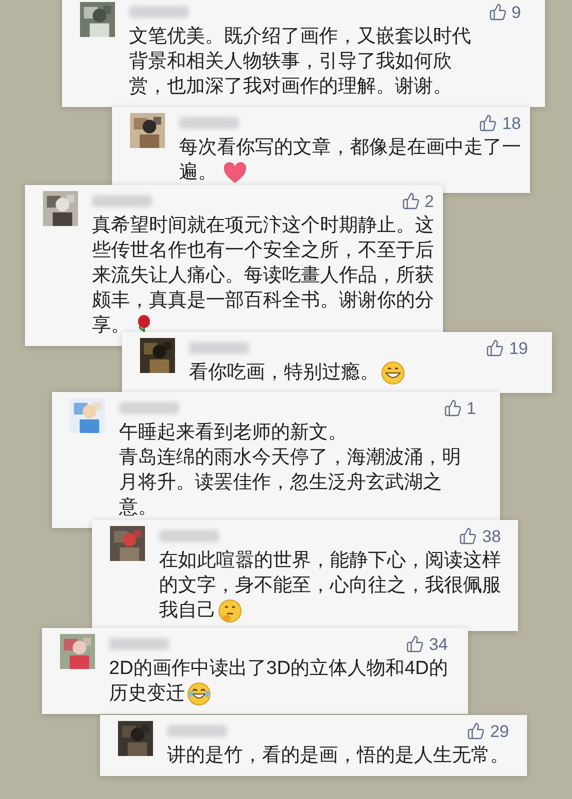  What do you see at coordinates (198, 173) in the screenshot?
I see `comment-line: 遍。` at bounding box center [198, 173].